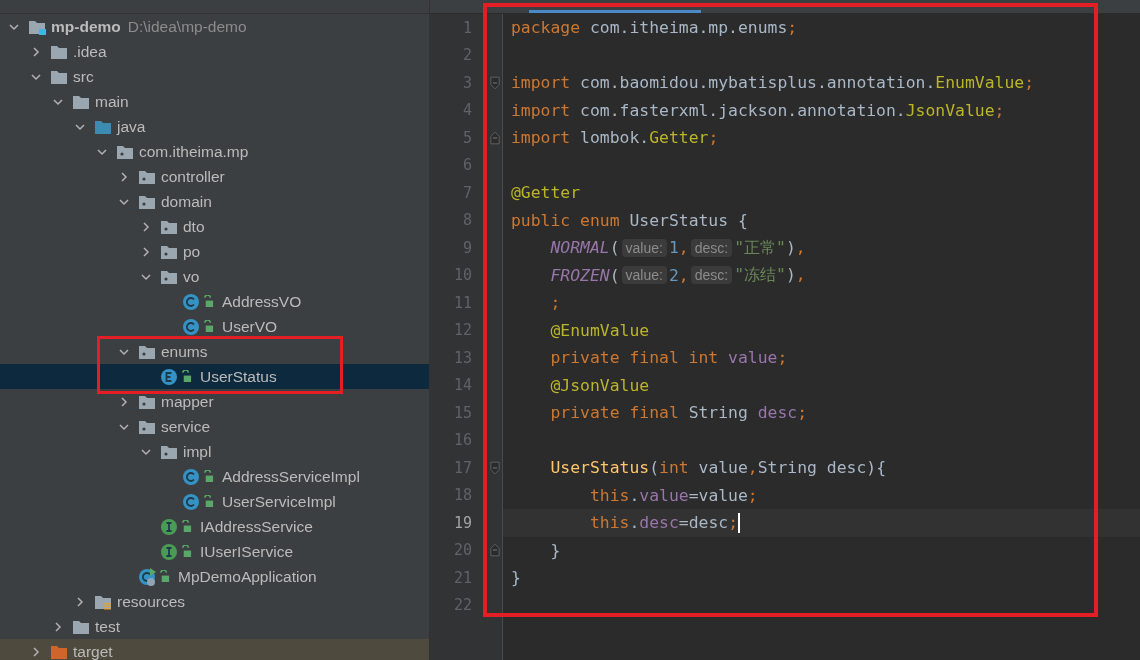 Image resolution: width=1140 pixels, height=660 pixels. What do you see at coordinates (262, 301) in the screenshot?
I see `item-name: AddressVO` at bounding box center [262, 301].